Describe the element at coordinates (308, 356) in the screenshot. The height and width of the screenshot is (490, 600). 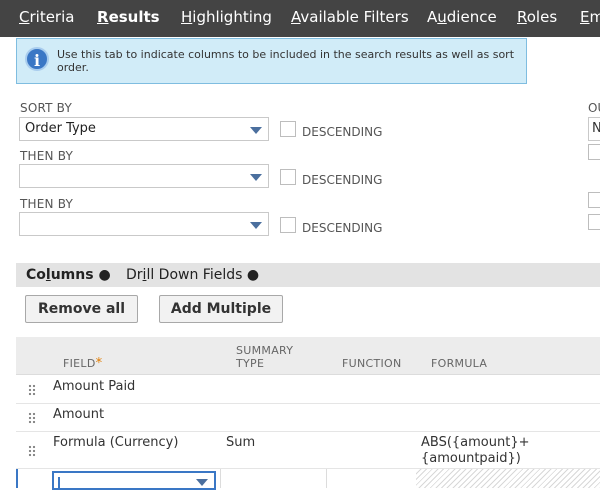
I see `table-header: FIELD* SUMMARY TYPE FUNCTION FORMULA` at that location.